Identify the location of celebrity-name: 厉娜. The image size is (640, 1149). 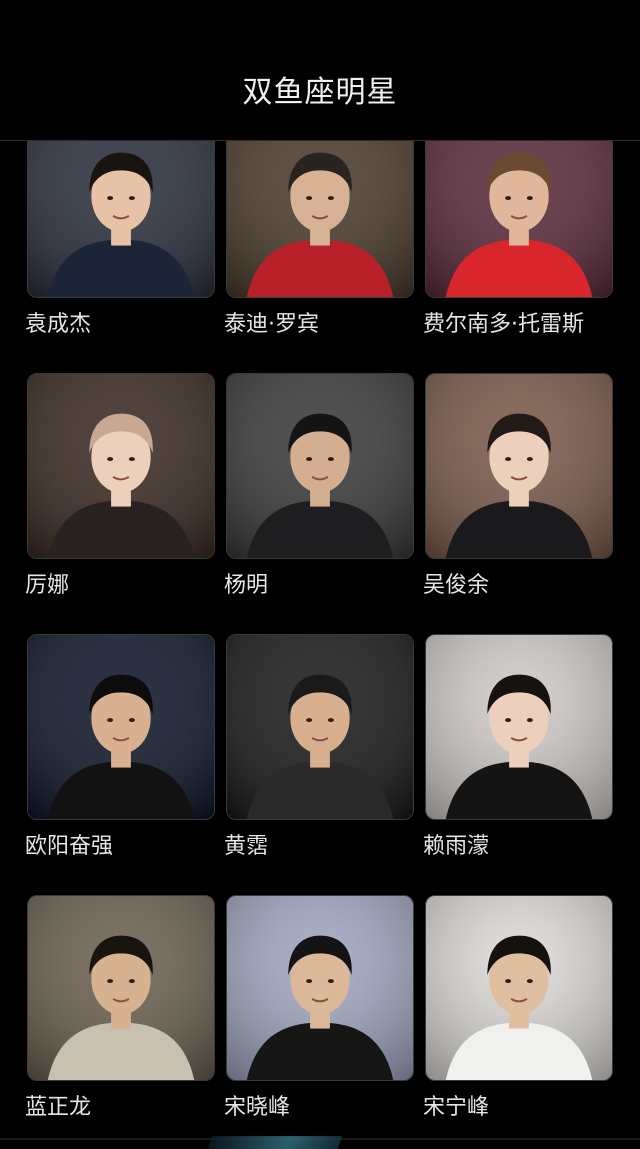
(47, 585).